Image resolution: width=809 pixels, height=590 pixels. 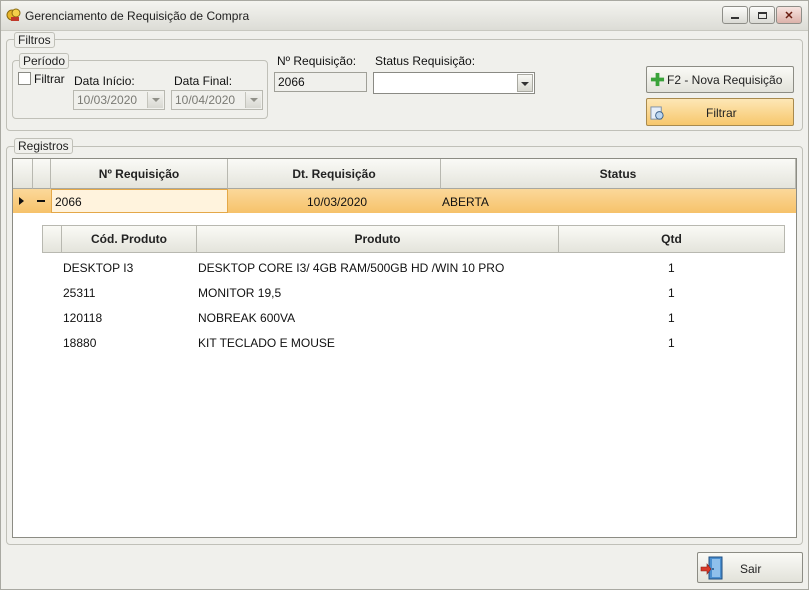 What do you see at coordinates (454, 83) in the screenshot?
I see `status-select` at bounding box center [454, 83].